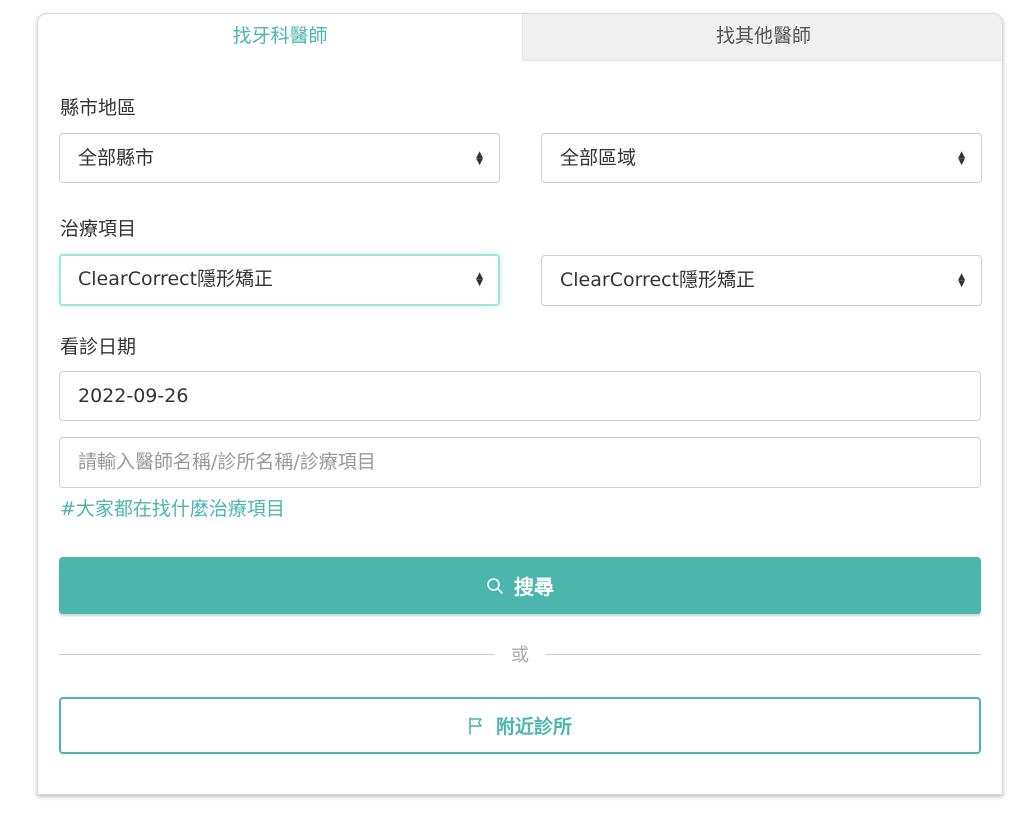 The image size is (1024, 830). Describe the element at coordinates (763, 654) in the screenshot. I see `divider-right` at that location.